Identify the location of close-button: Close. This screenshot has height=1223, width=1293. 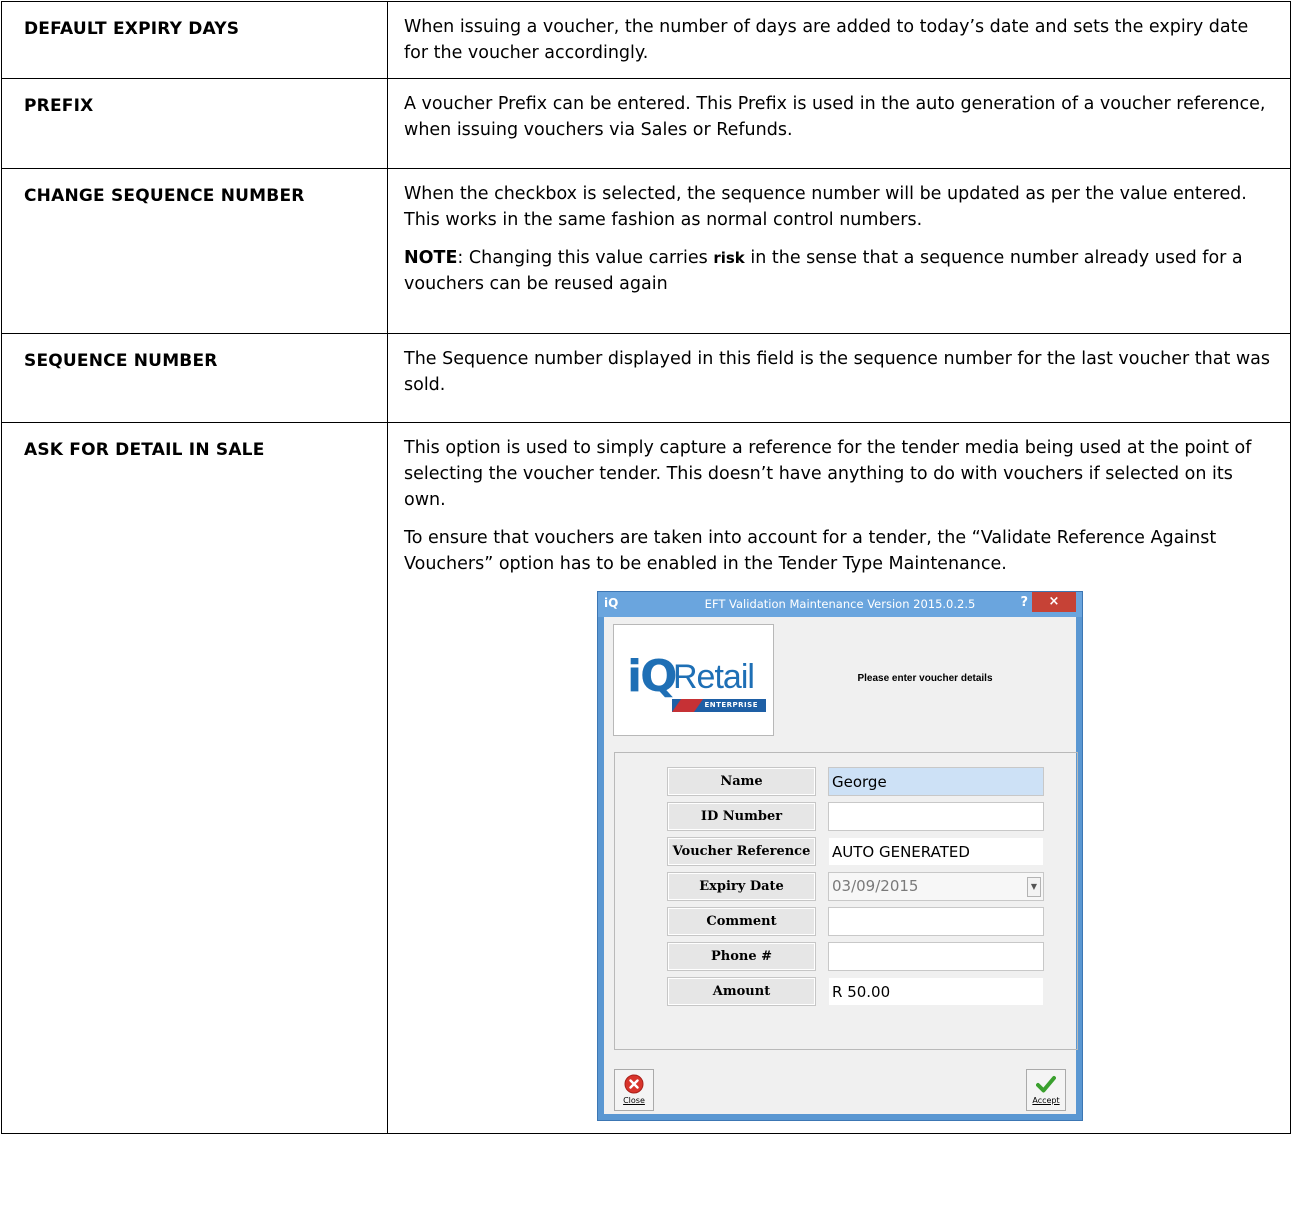
(634, 1090).